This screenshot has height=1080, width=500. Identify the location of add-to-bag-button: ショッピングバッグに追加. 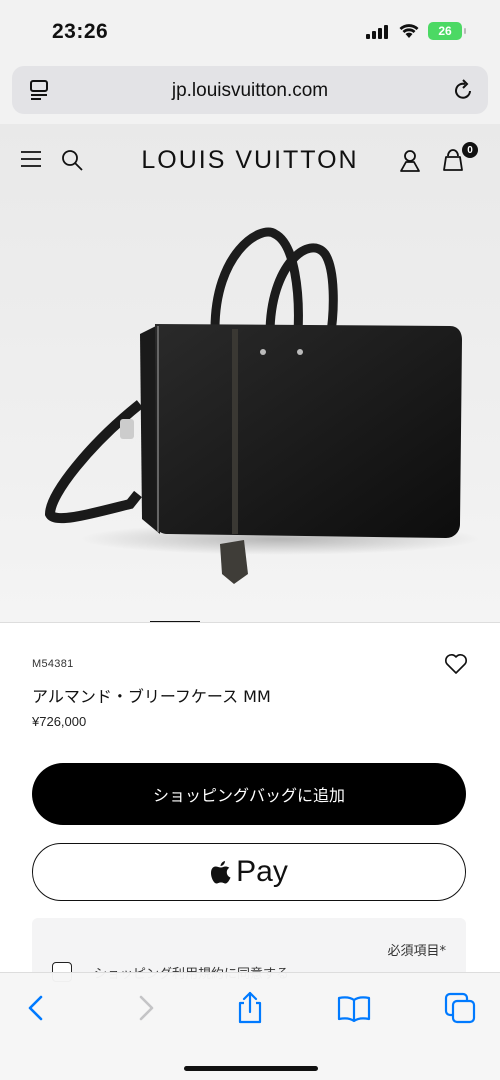
(249, 794).